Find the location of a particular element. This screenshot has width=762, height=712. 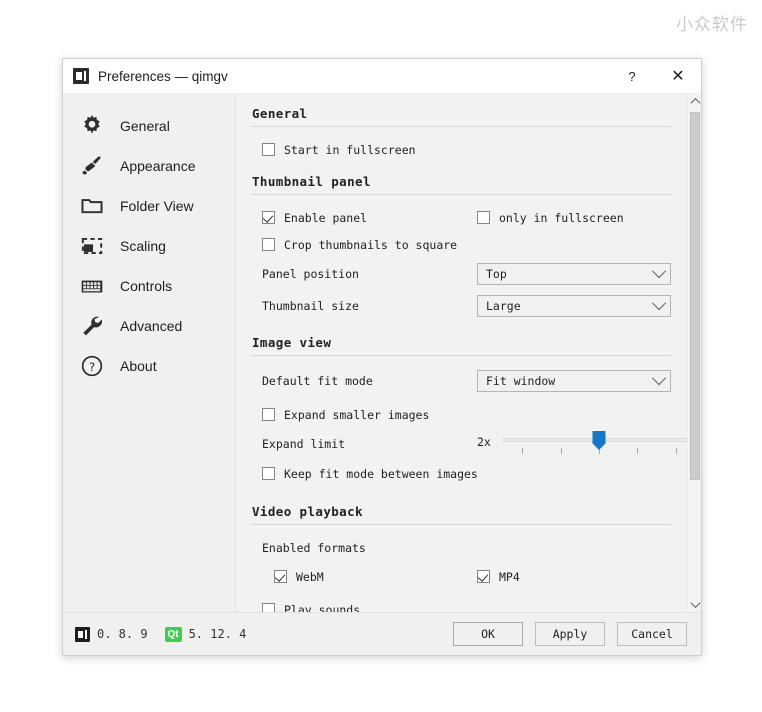

row-crop-thumbnails: Crop thumbnails to square is located at coordinates (461, 244).